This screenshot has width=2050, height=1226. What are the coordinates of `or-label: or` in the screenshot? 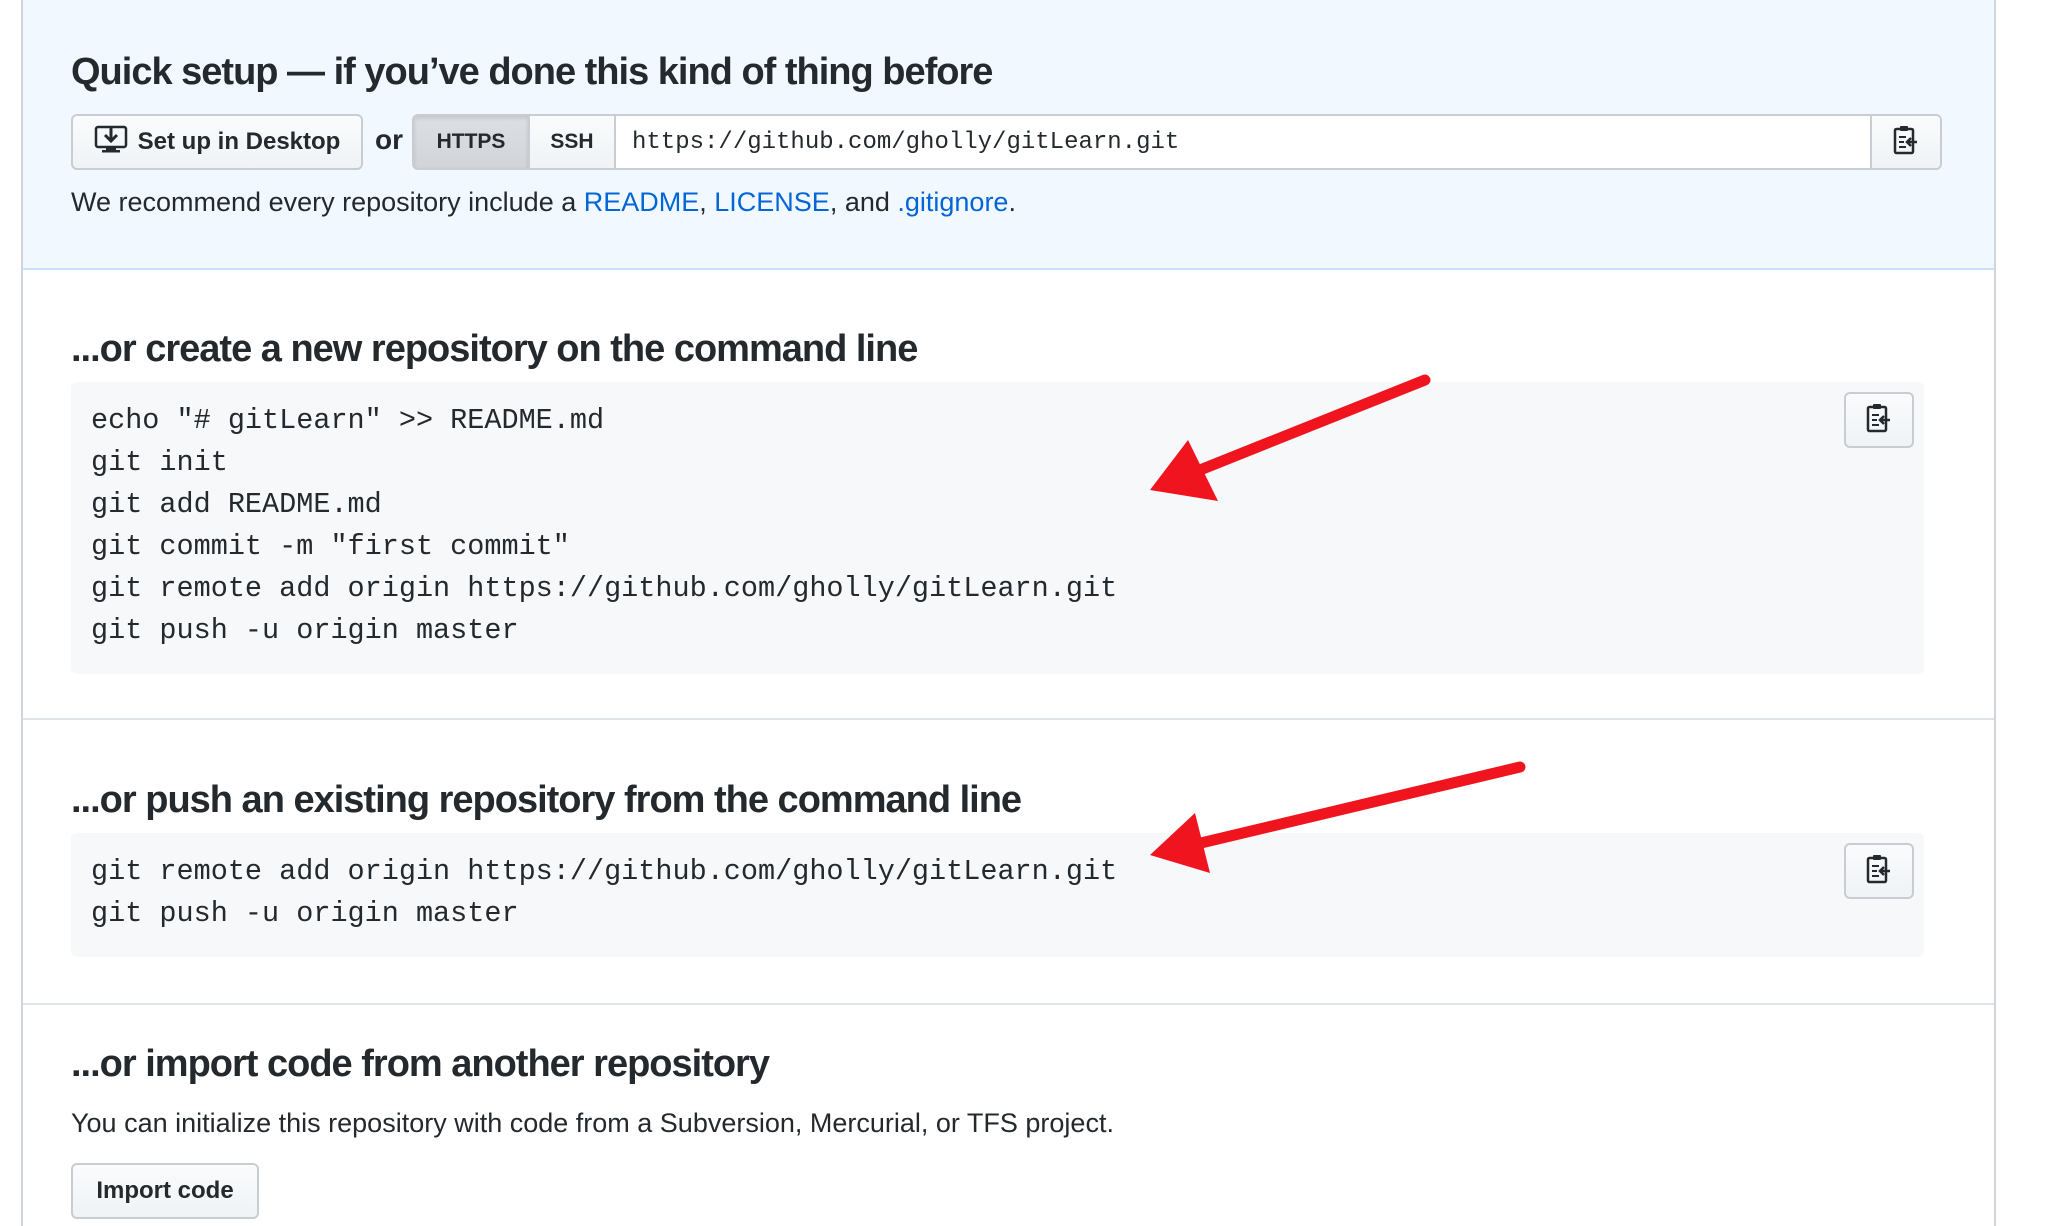 It's located at (389, 139).